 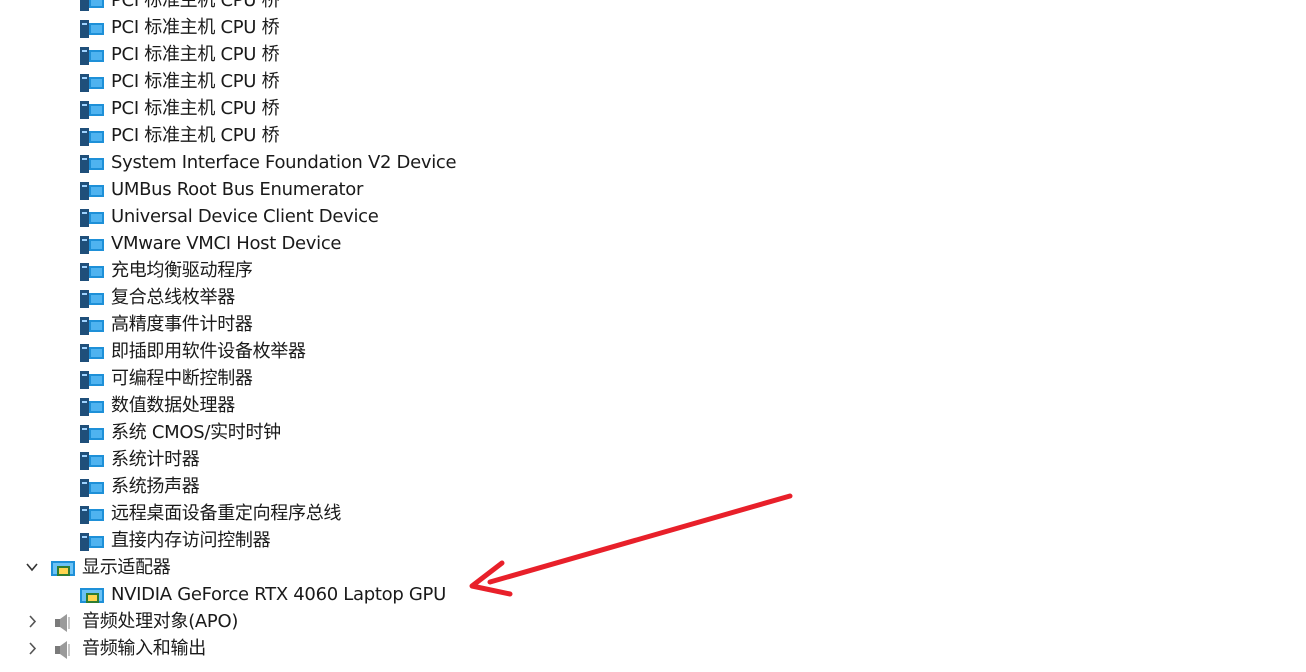 I want to click on tree-item-device: 充电均衡驱动程序, so click(x=653, y=270).